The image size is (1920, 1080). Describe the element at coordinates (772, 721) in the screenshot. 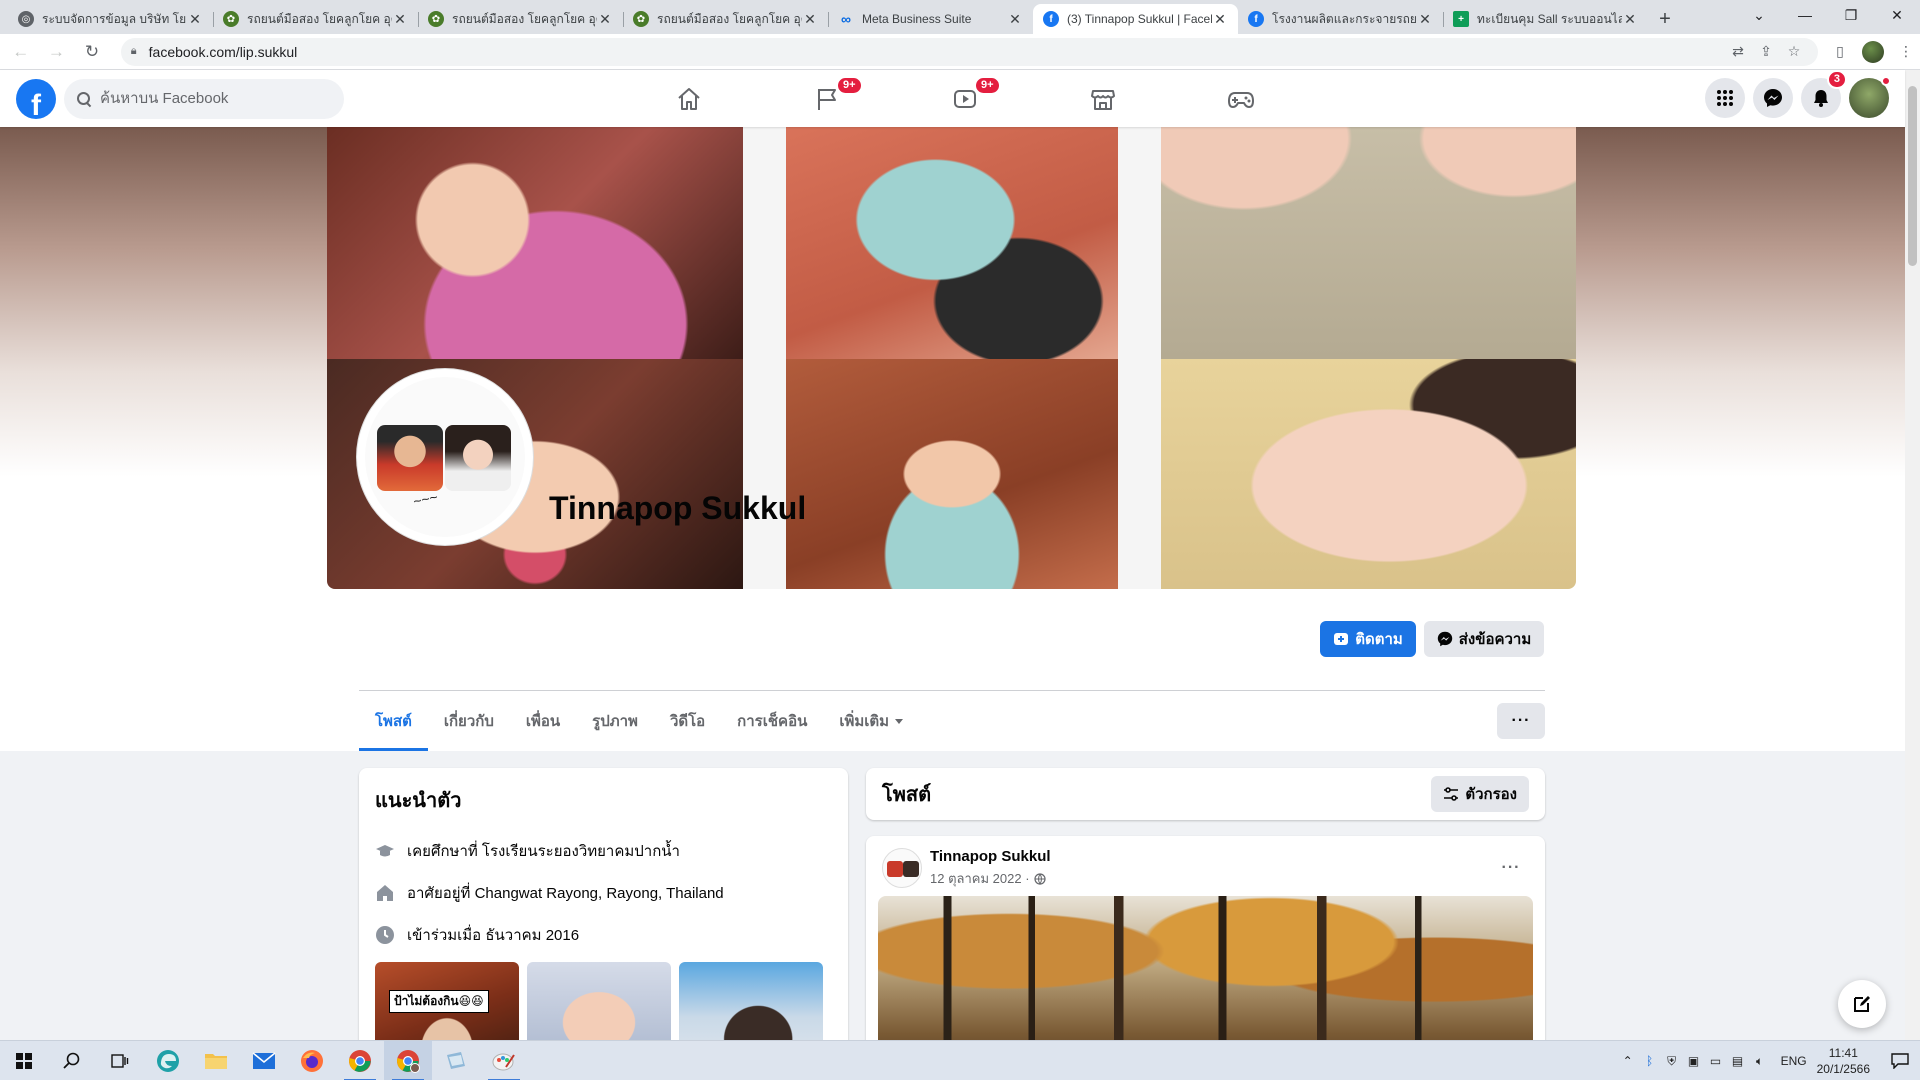

I see `tab-checkins: การเช็คอิน` at that location.